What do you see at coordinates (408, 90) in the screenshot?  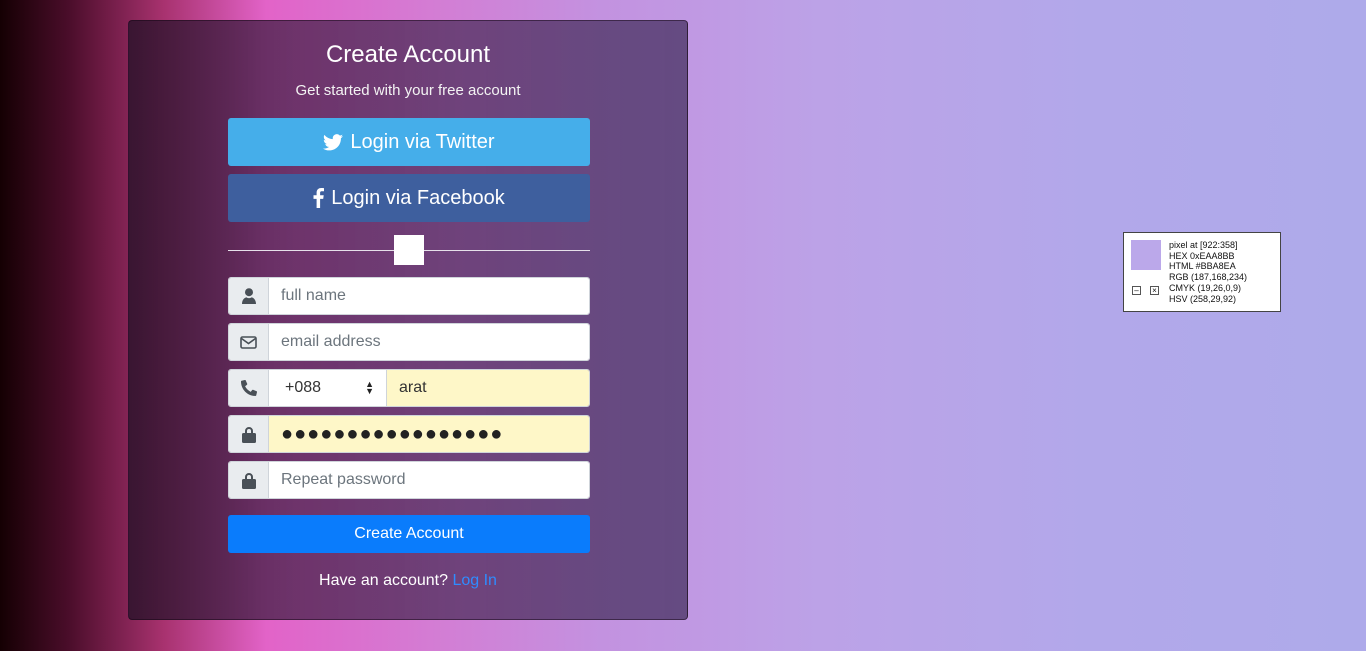 I see `form-subtitle: Get started with your free account` at bounding box center [408, 90].